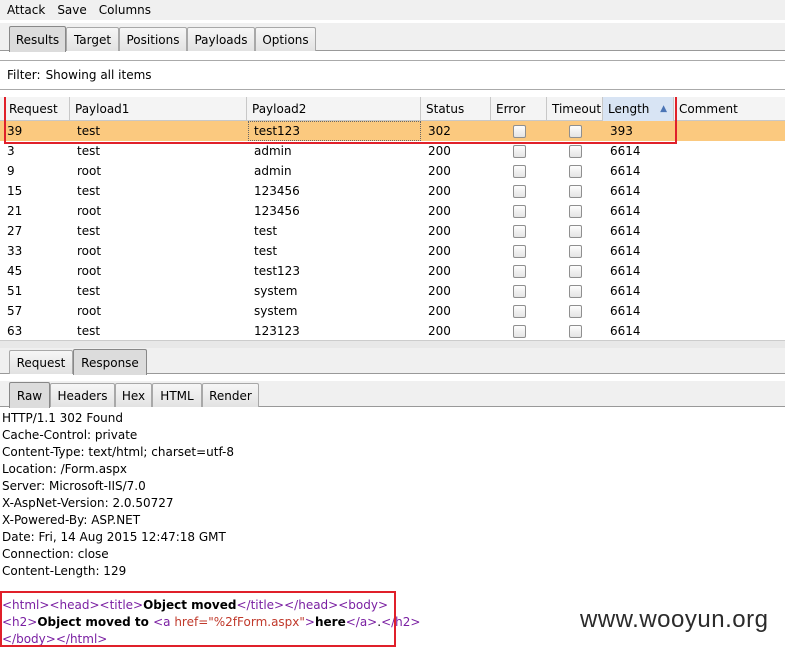 The height and width of the screenshot is (650, 785). Describe the element at coordinates (277, 331) in the screenshot. I see `cell-payload2: 123123` at that location.